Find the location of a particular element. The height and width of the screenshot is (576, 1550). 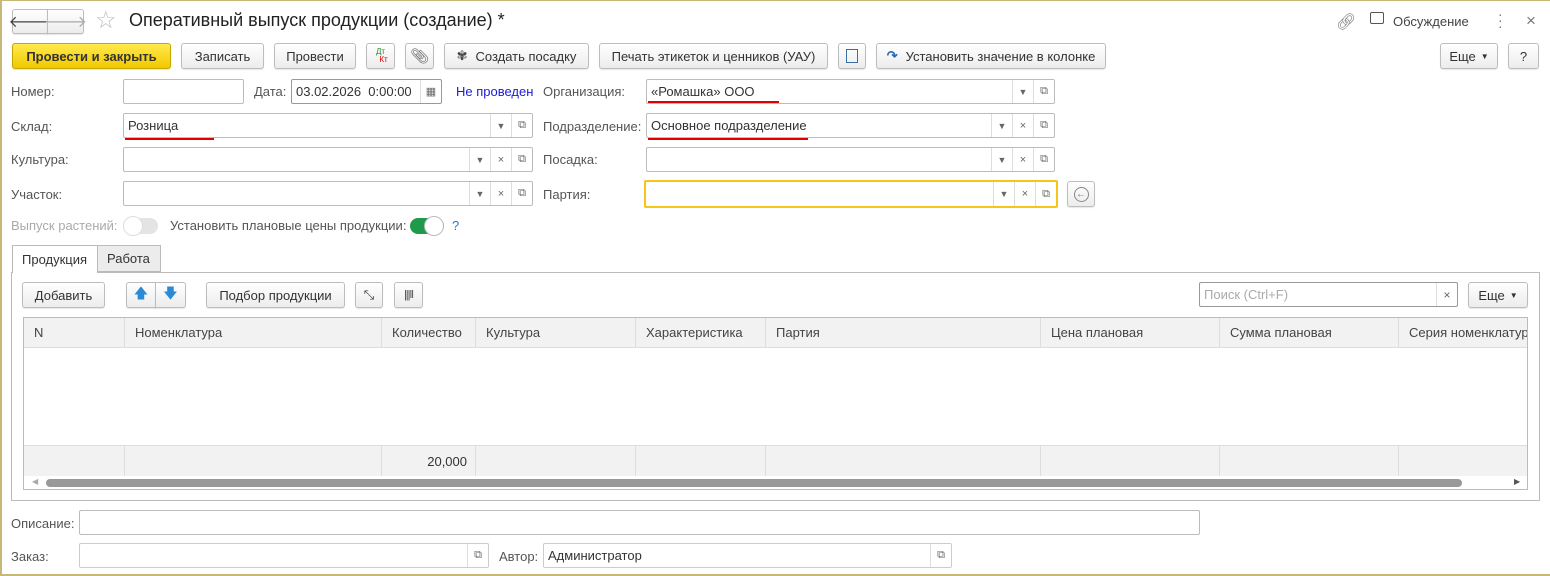

batch-label: Партия: is located at coordinates (567, 194).